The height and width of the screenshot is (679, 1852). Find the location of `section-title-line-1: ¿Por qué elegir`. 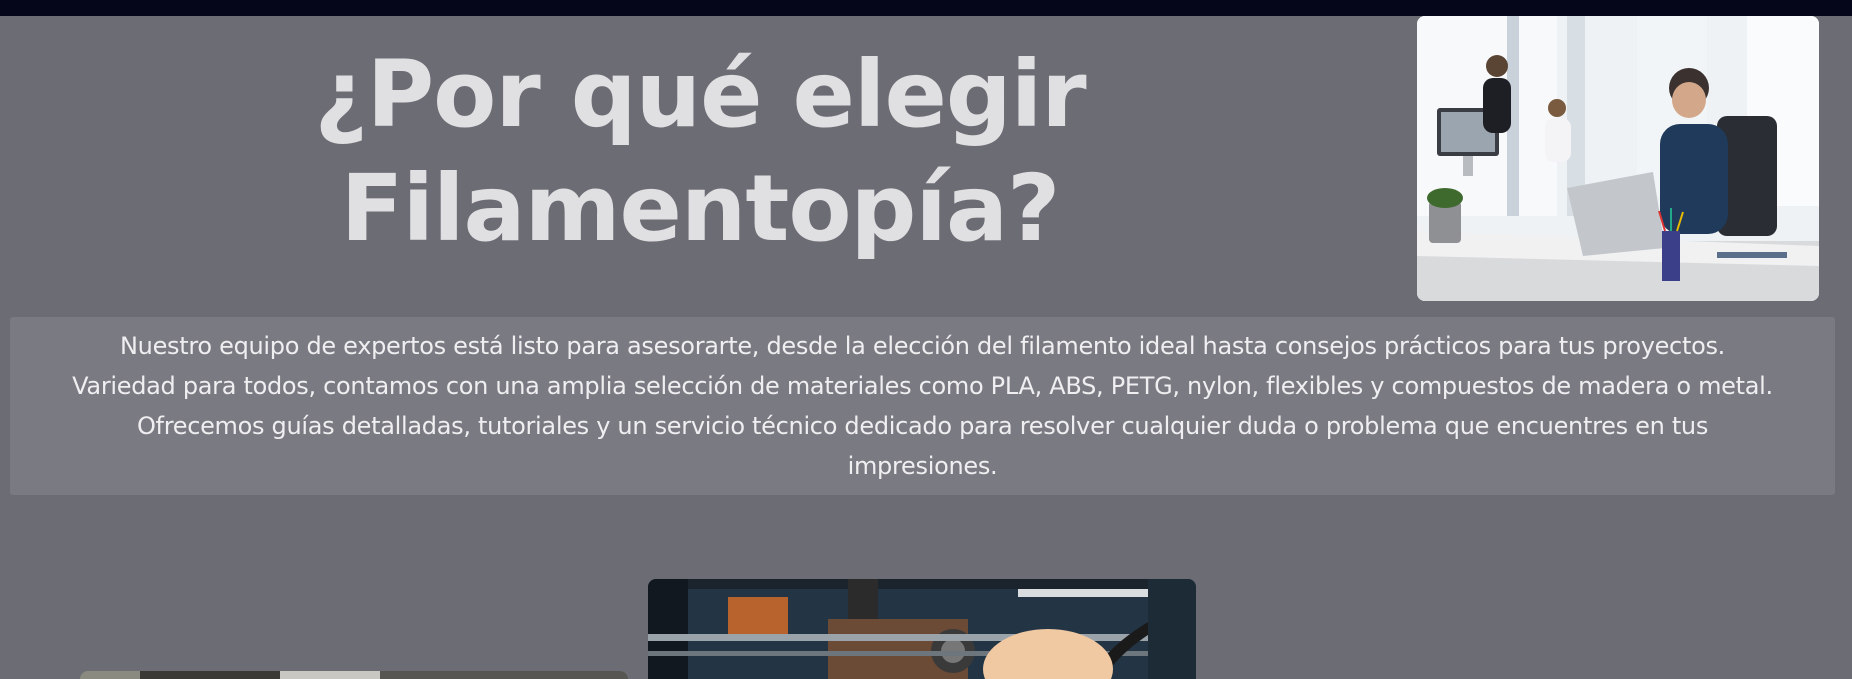

section-title-line-1: ¿Por qué elegir is located at coordinates (700, 94).